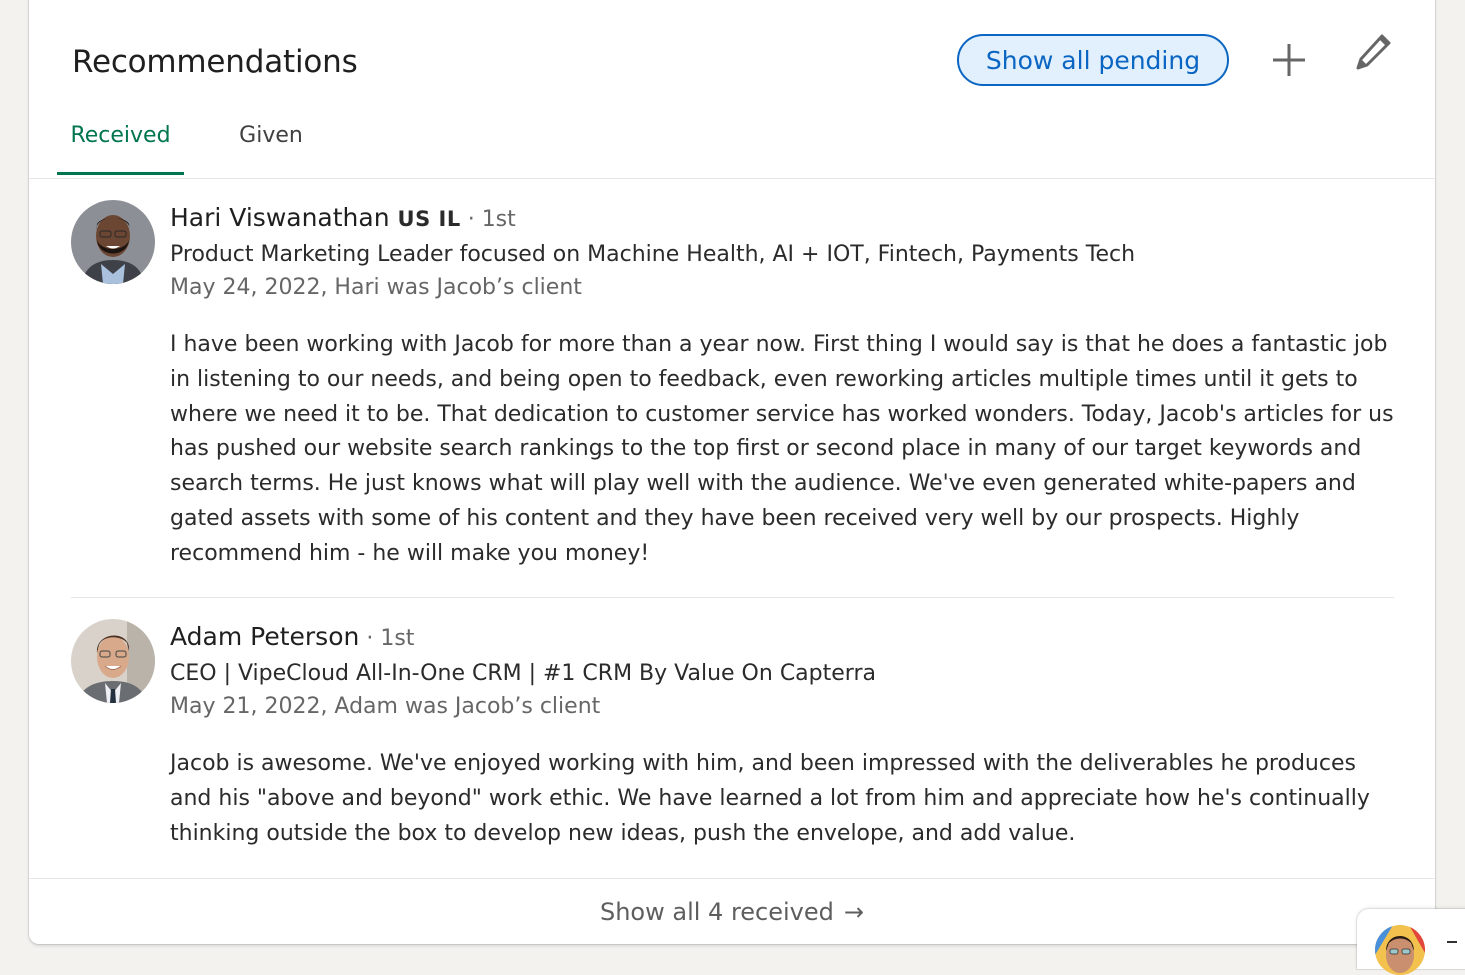 Image resolution: width=1465 pixels, height=975 pixels. Describe the element at coordinates (264, 636) in the screenshot. I see `recommender-name: Adam Peterson` at that location.